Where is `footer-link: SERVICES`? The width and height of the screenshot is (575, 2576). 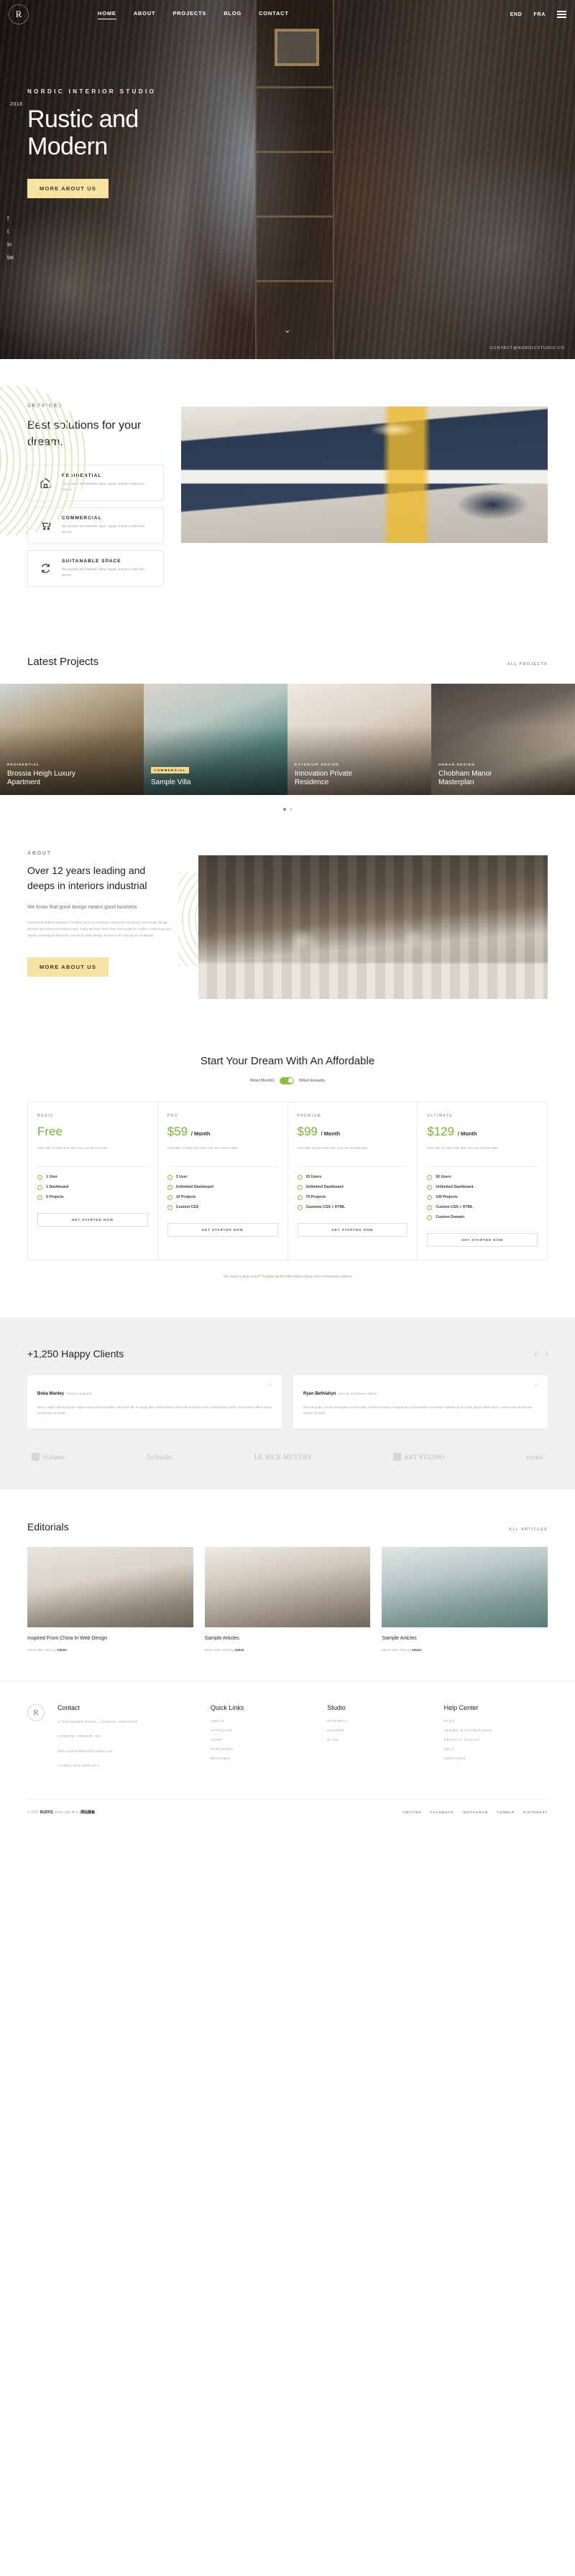 footer-link: SERVICES is located at coordinates (496, 1759).